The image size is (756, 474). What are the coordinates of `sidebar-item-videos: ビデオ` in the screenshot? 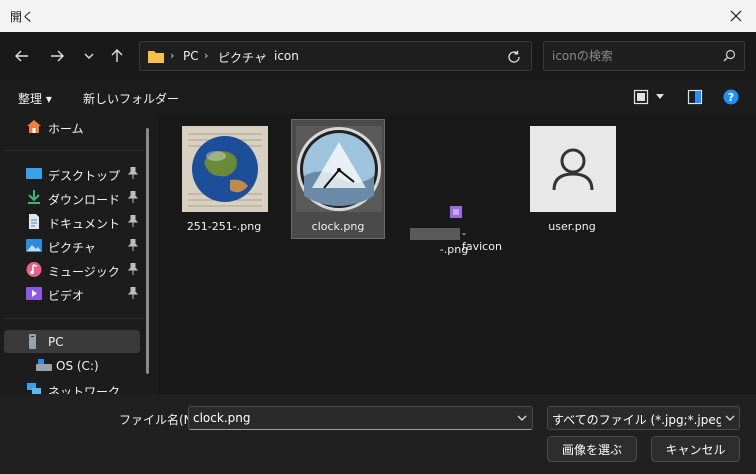 It's located at (72, 293).